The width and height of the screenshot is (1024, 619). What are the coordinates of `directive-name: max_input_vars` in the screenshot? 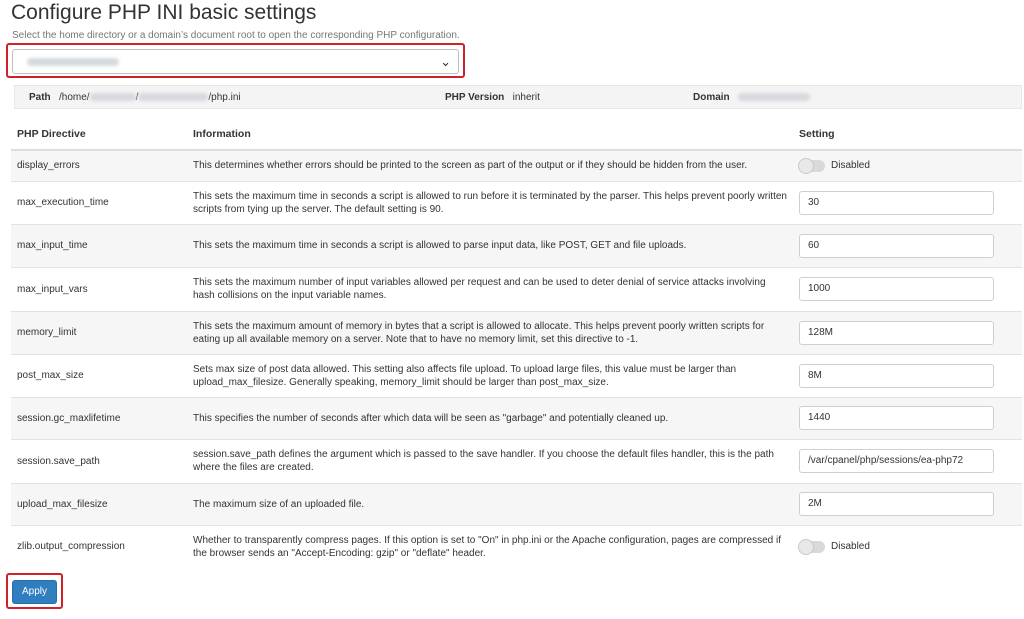 It's located at (99, 288).